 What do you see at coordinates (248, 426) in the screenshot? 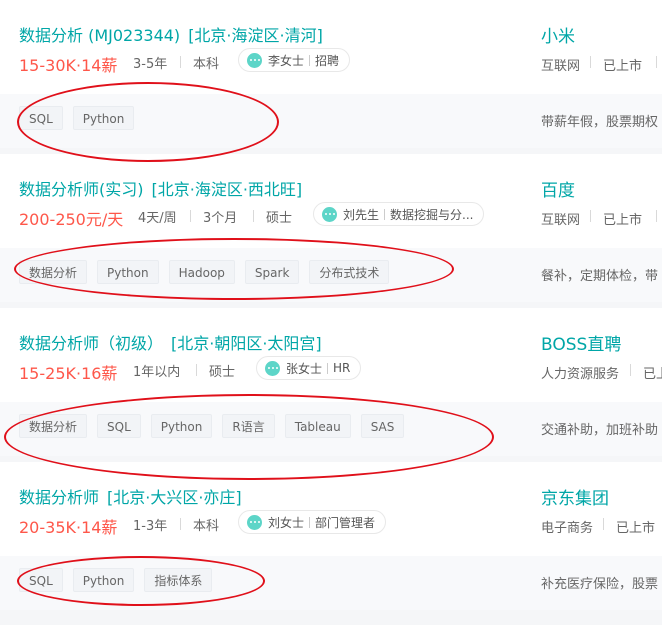
I see `skill-tag: R语言` at bounding box center [248, 426].